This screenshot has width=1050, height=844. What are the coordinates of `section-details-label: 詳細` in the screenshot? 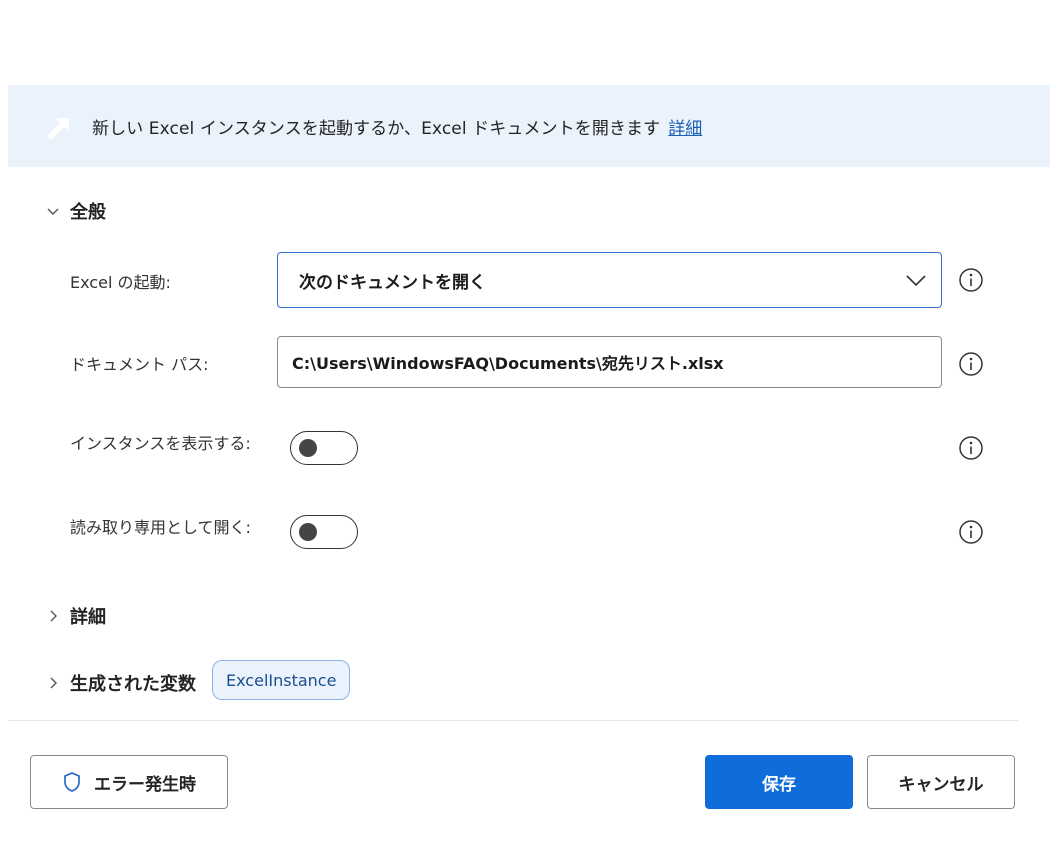 It's located at (88, 617).